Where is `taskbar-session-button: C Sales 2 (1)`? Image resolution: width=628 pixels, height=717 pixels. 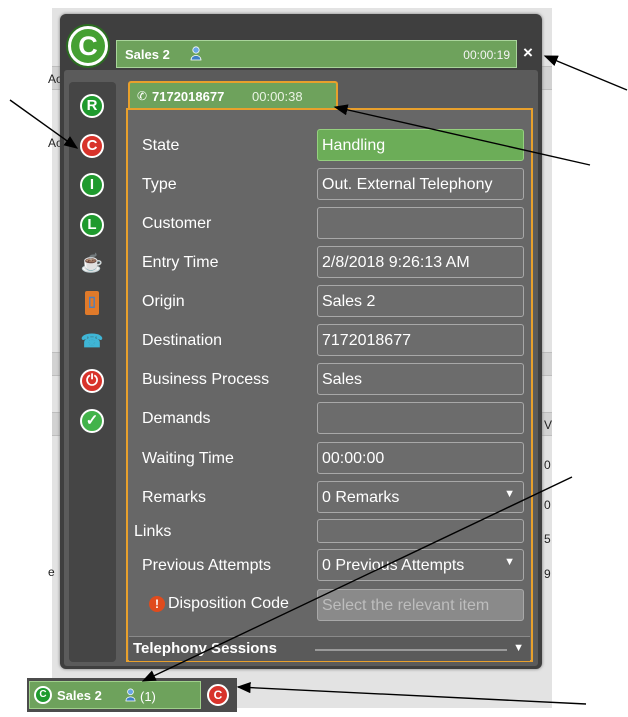 taskbar-session-button: C Sales 2 (1) is located at coordinates (115, 695).